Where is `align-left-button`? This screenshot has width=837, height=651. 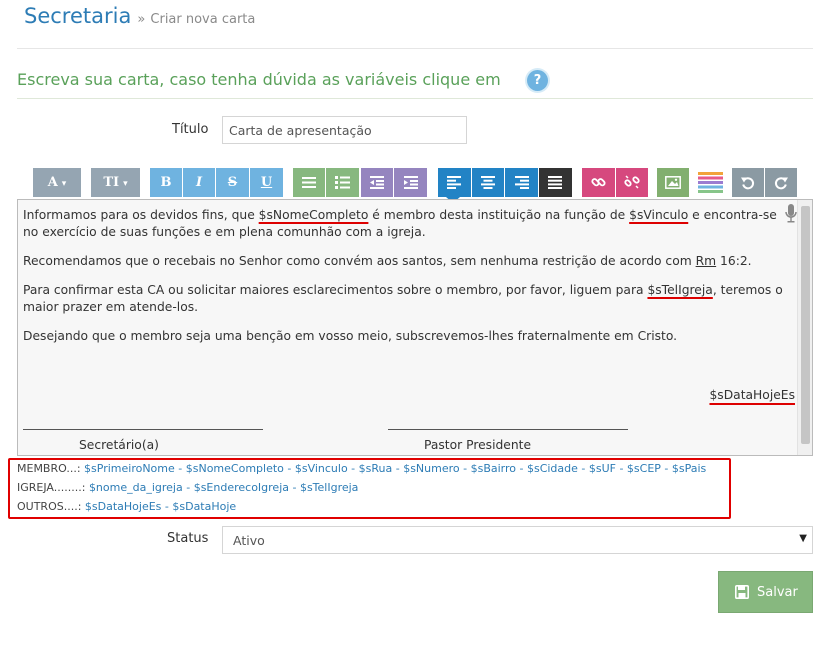 align-left-button is located at coordinates (454, 182).